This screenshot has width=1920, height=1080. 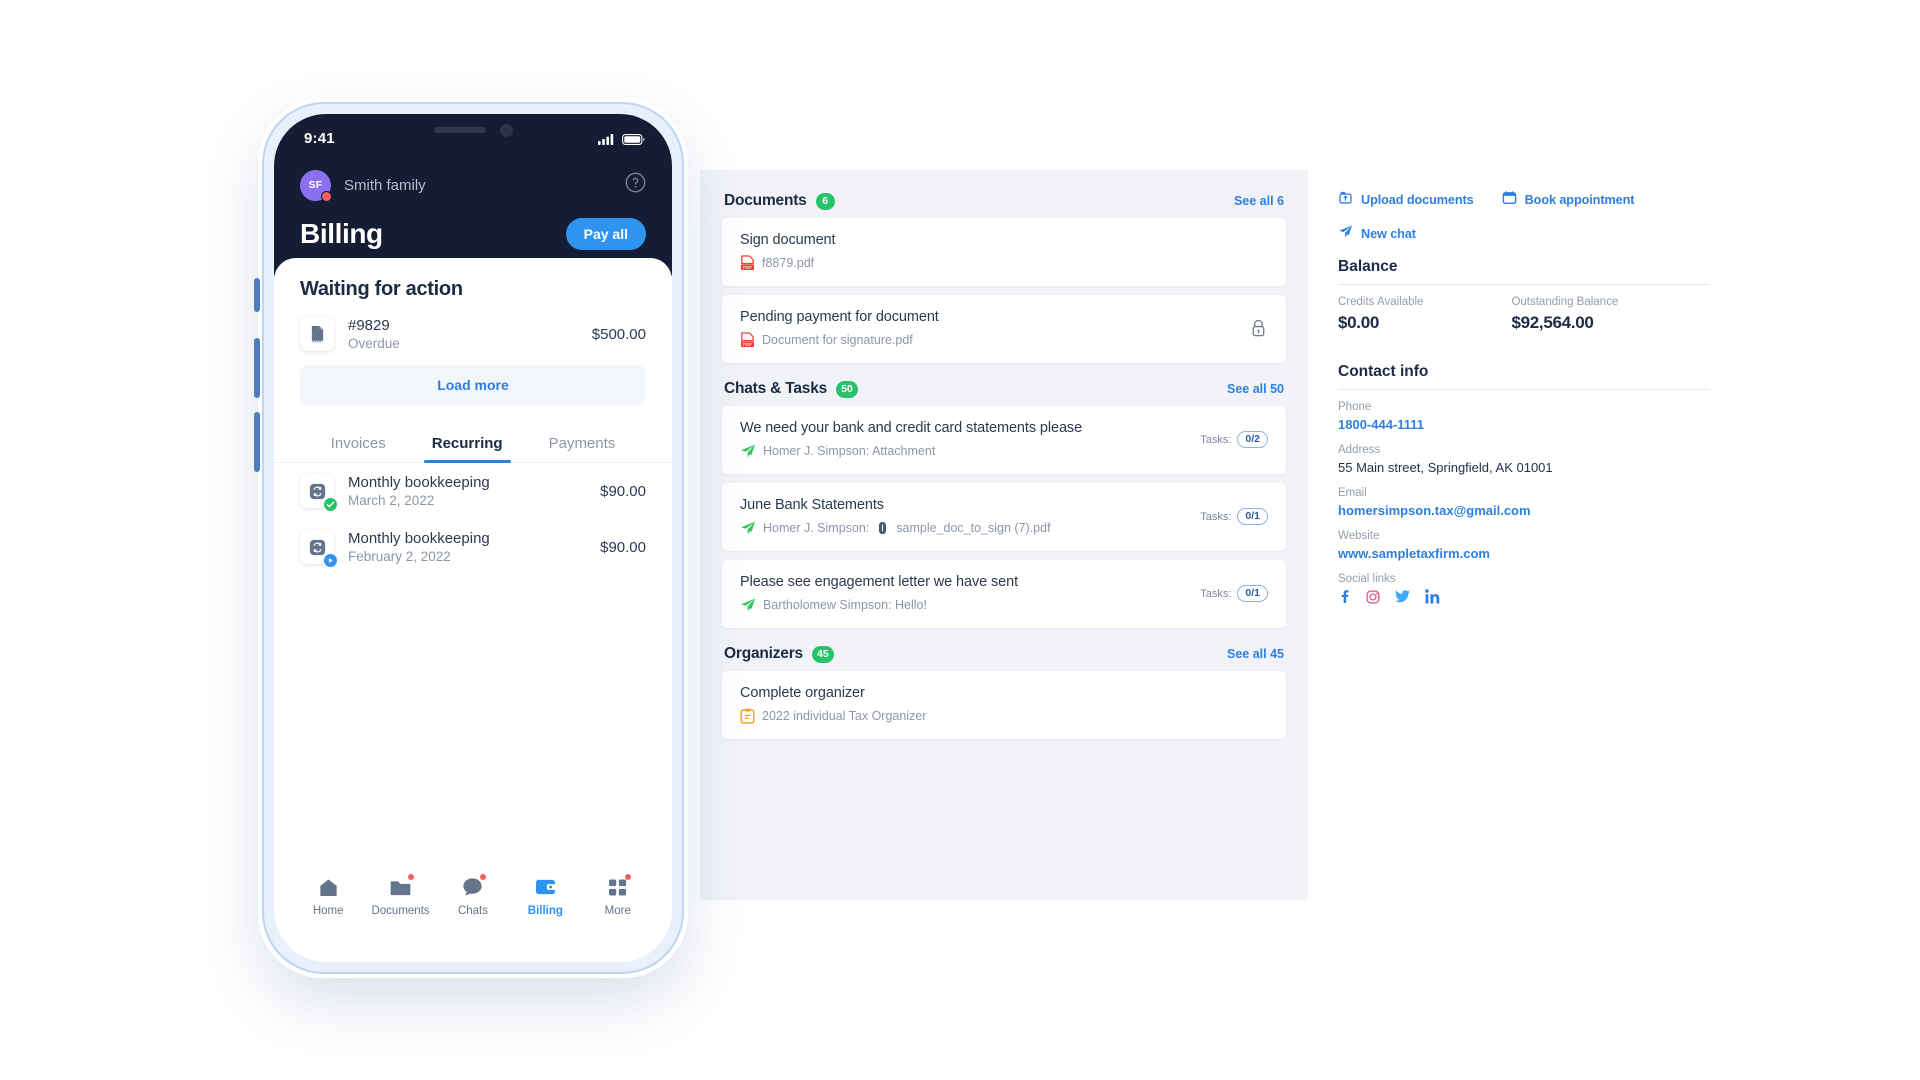 I want to click on tabbar-label: More, so click(x=617, y=911).